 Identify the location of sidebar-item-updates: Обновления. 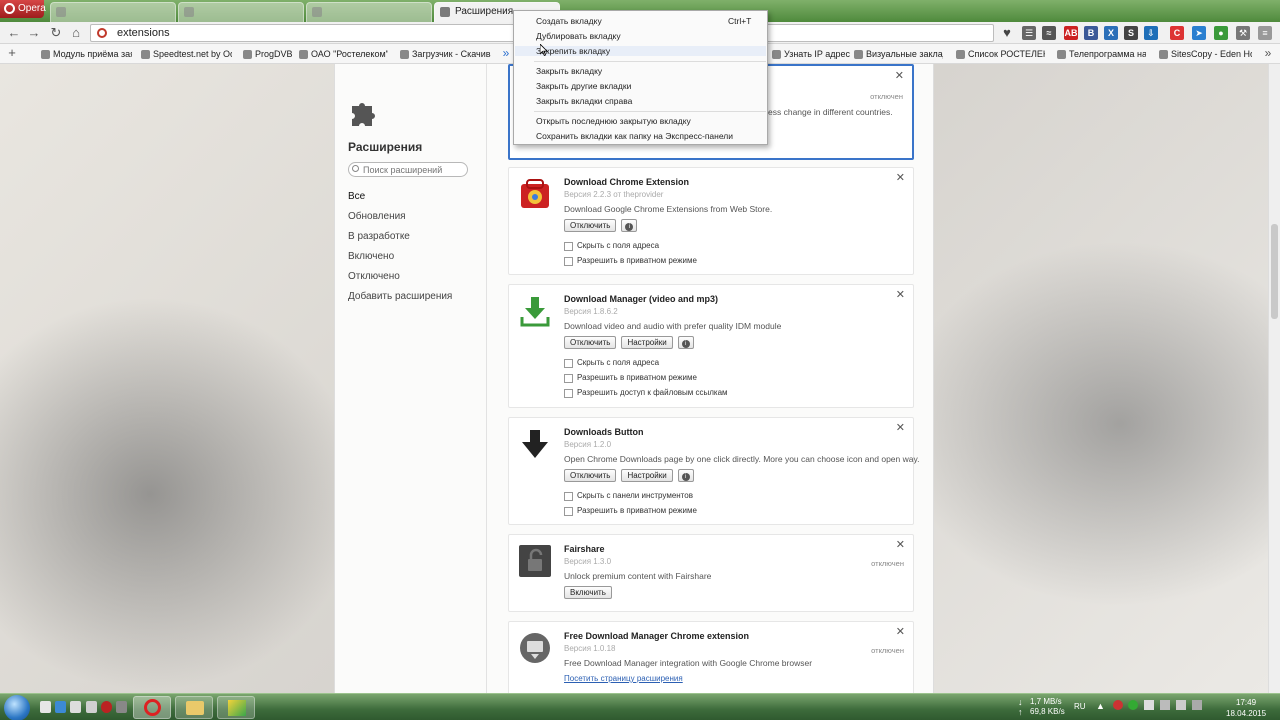
(377, 216).